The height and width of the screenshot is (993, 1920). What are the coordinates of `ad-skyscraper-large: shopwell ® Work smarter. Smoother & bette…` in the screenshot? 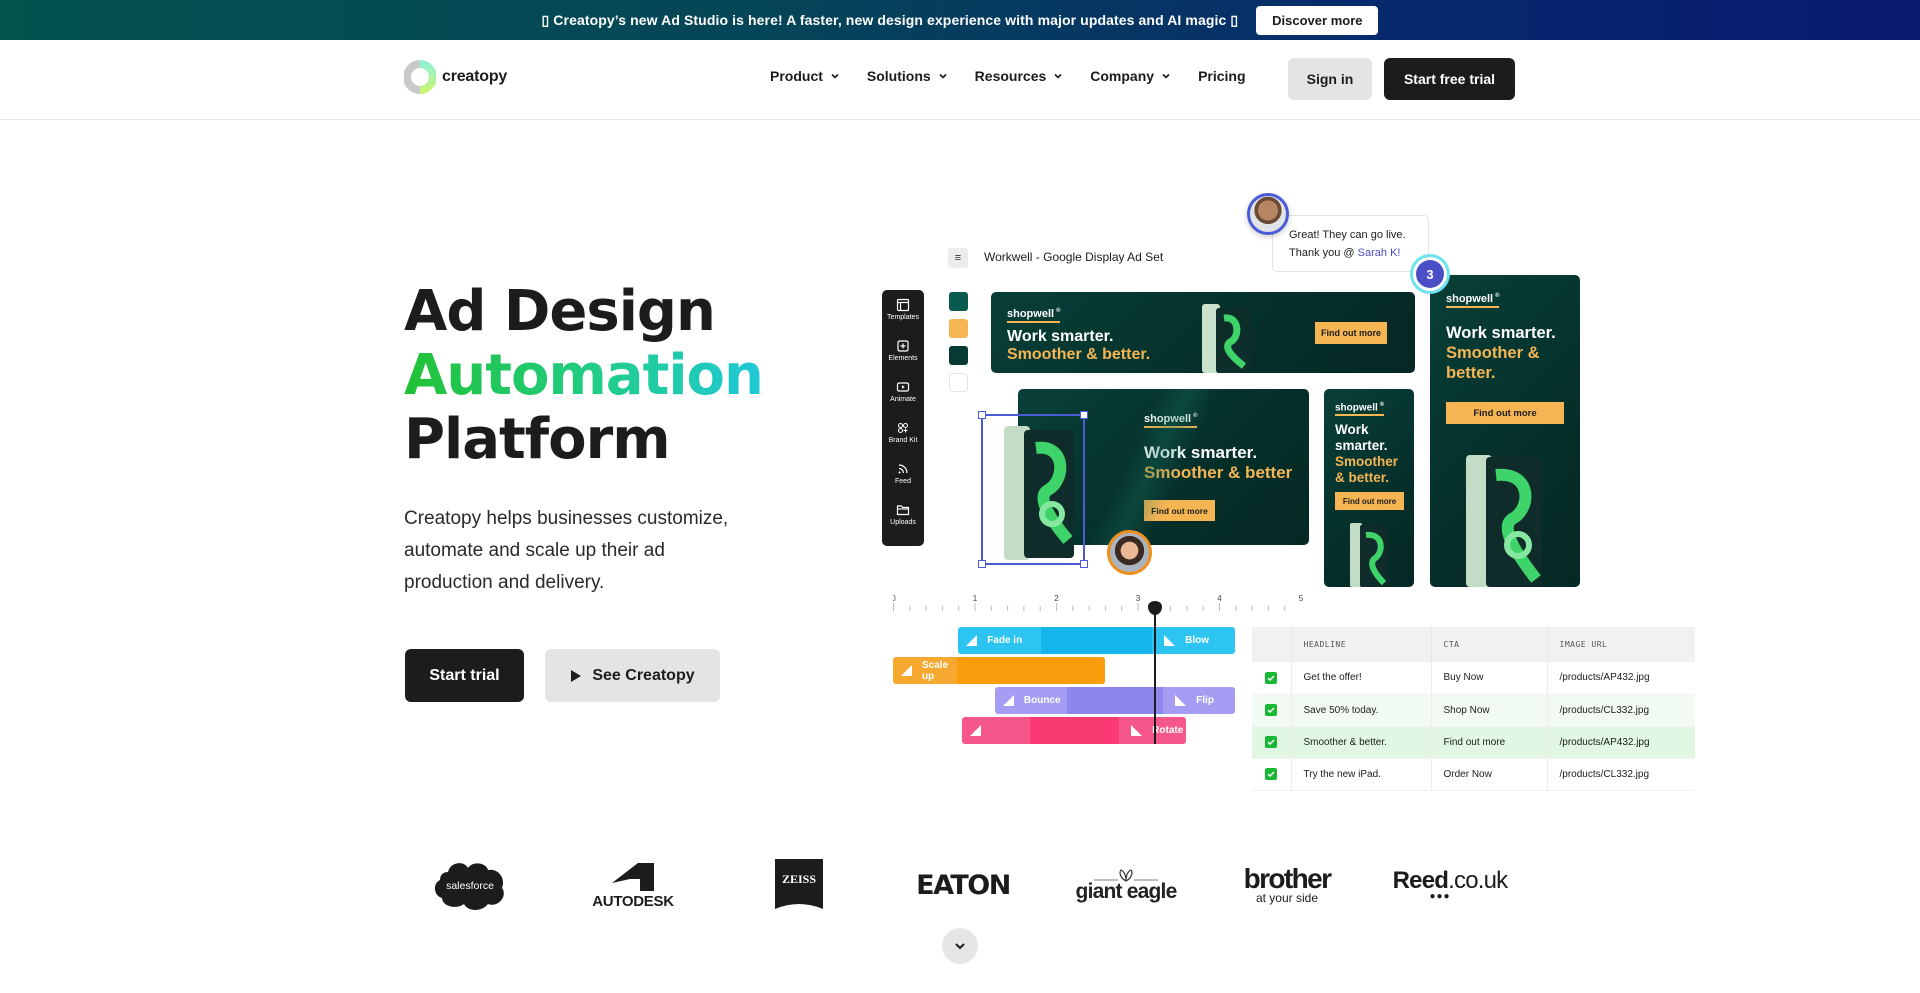 It's located at (1505, 431).